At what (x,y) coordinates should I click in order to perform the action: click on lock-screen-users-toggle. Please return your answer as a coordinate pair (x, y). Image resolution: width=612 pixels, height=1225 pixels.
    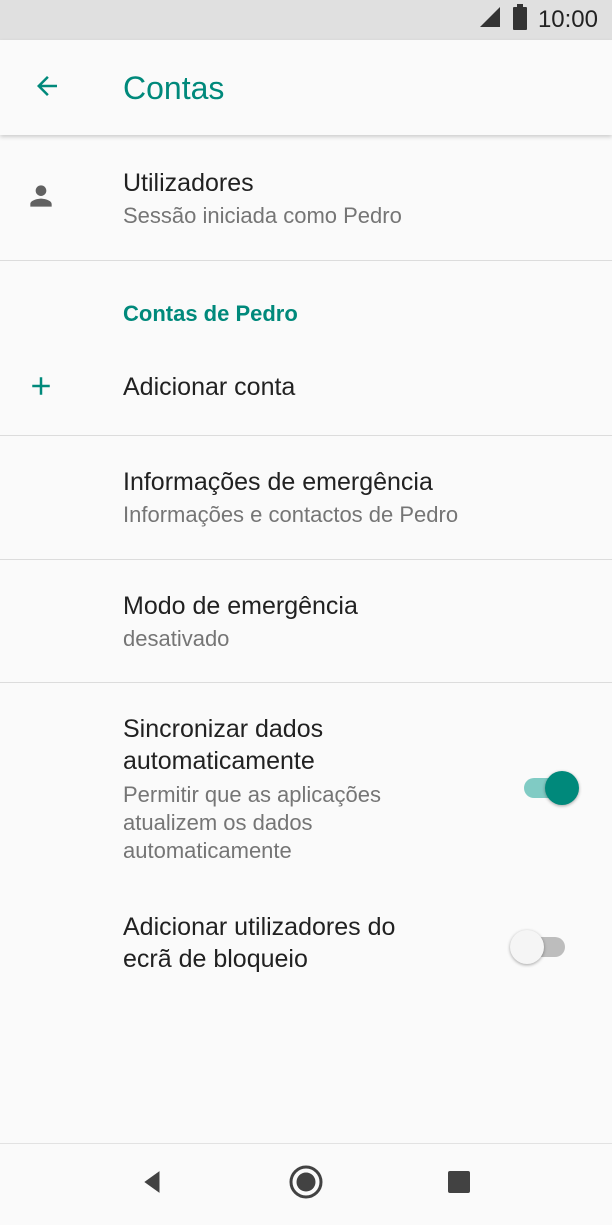
    Looking at the image, I should click on (539, 947).